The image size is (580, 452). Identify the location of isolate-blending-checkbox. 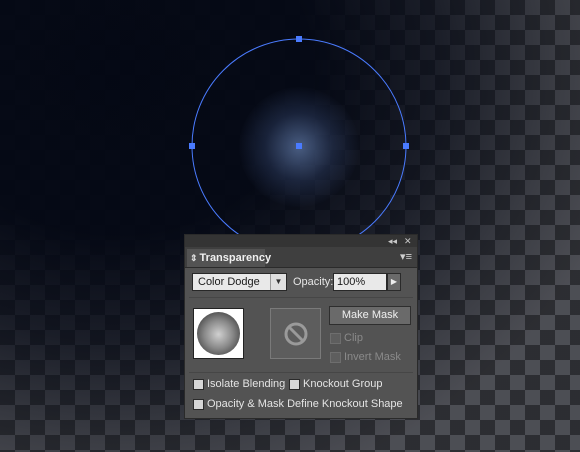
(198, 384).